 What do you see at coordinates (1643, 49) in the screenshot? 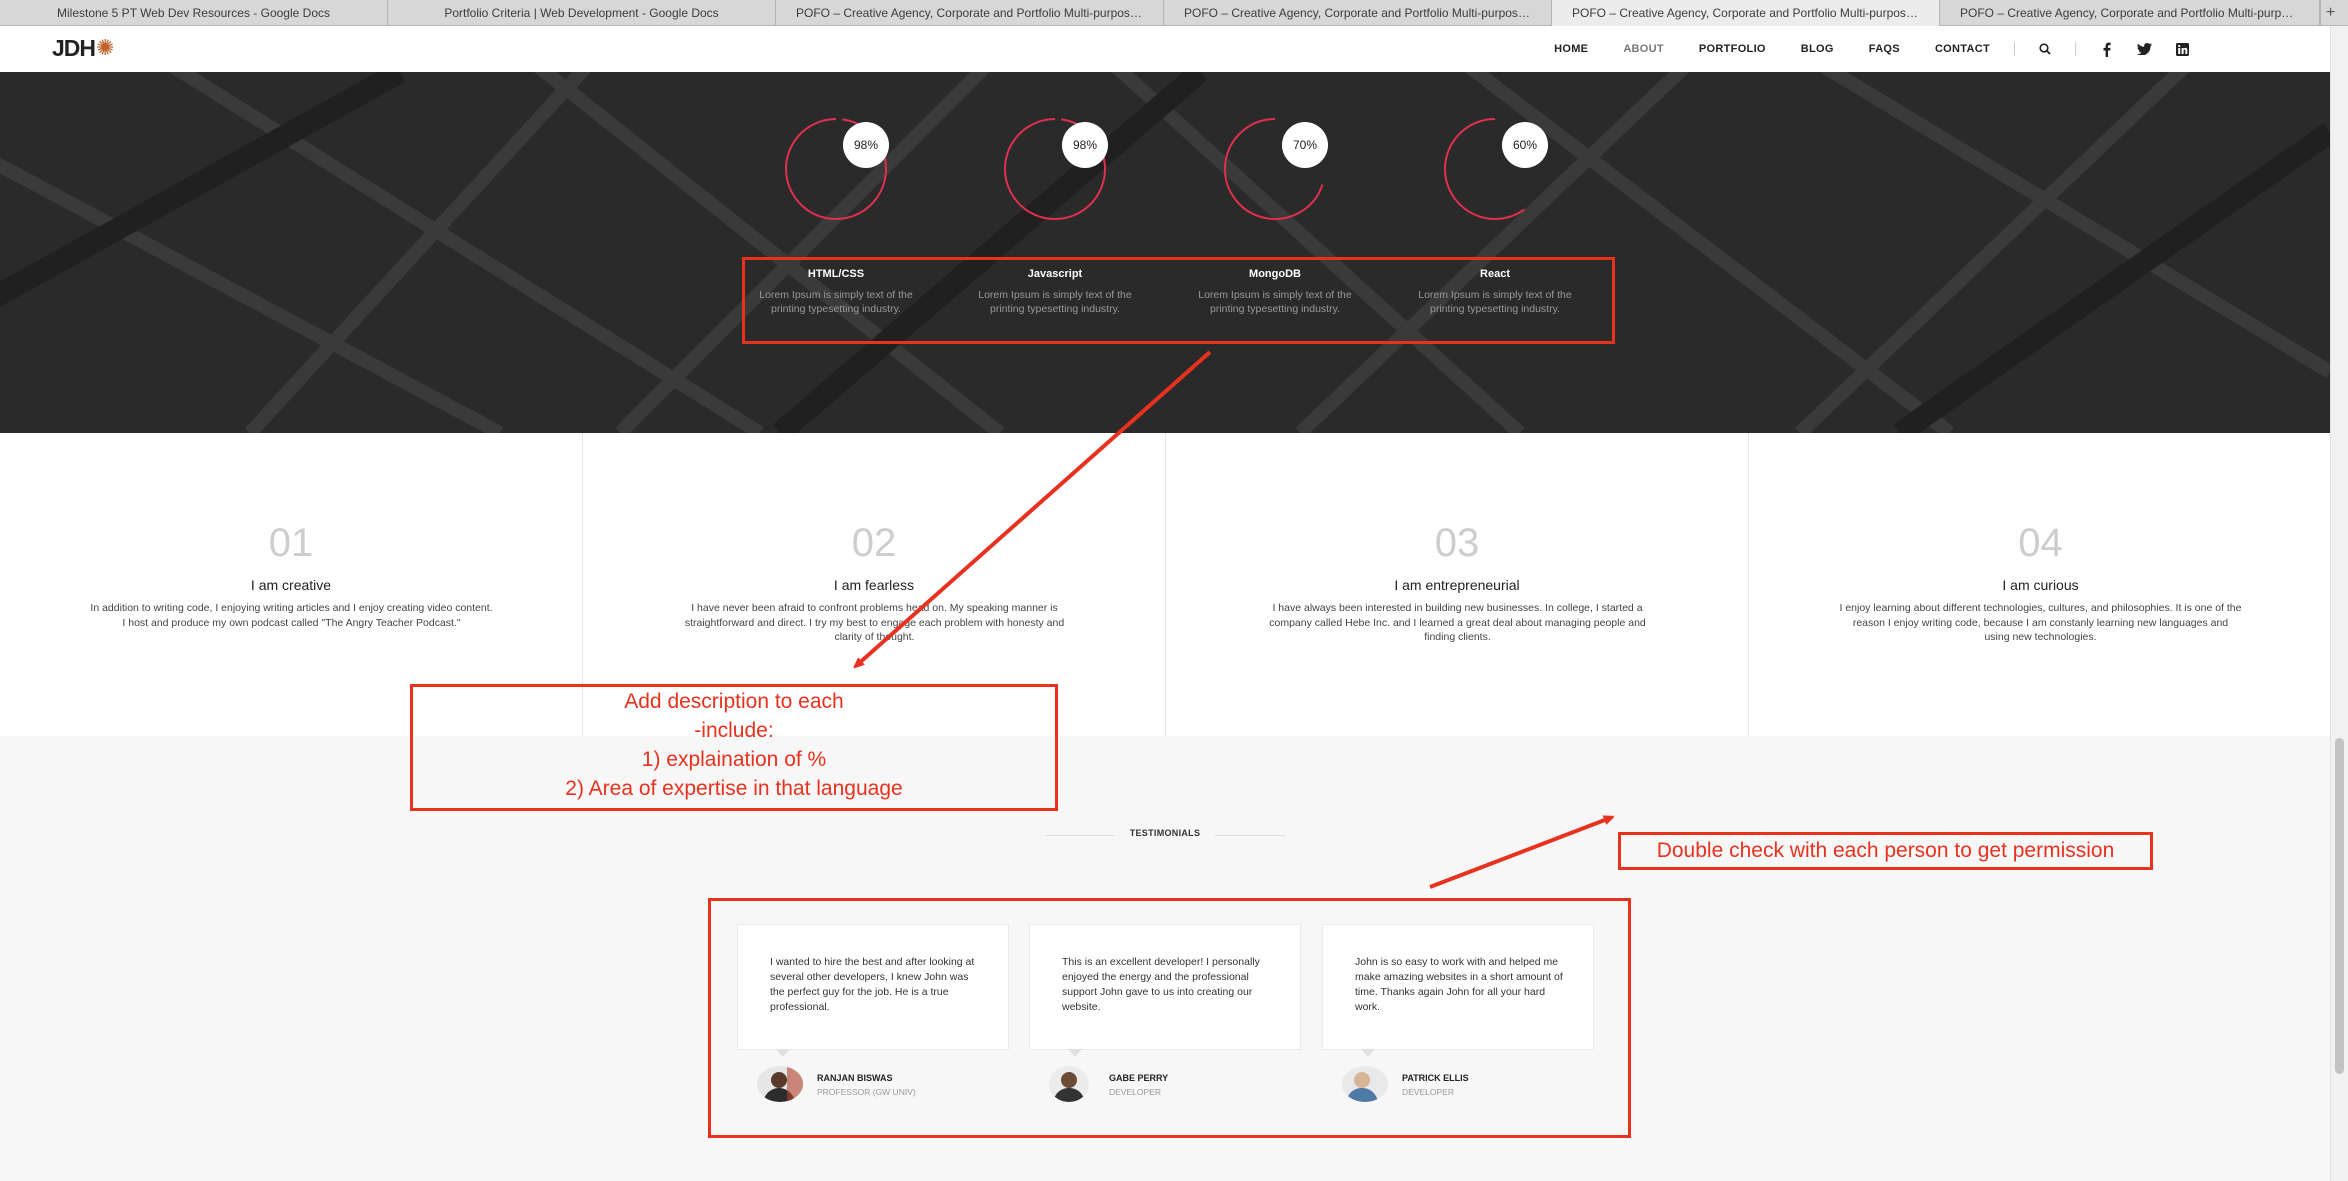
I see `nav-about: ABOUT` at bounding box center [1643, 49].